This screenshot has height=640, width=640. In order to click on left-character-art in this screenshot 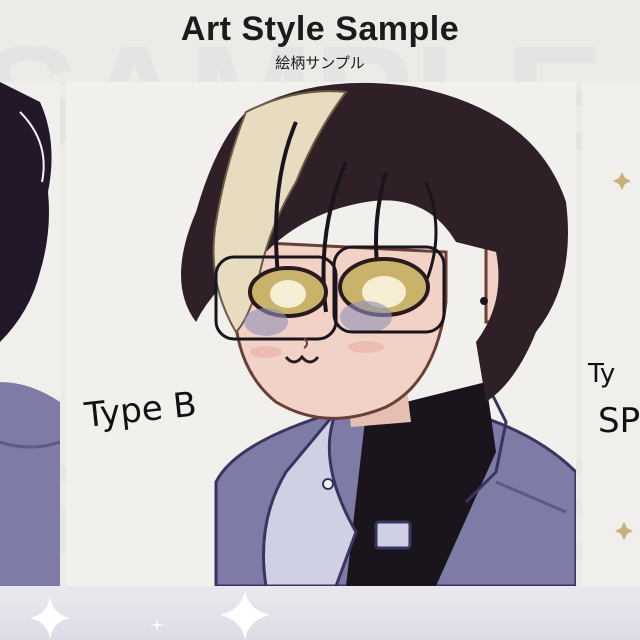, I will do `click(30, 334)`.